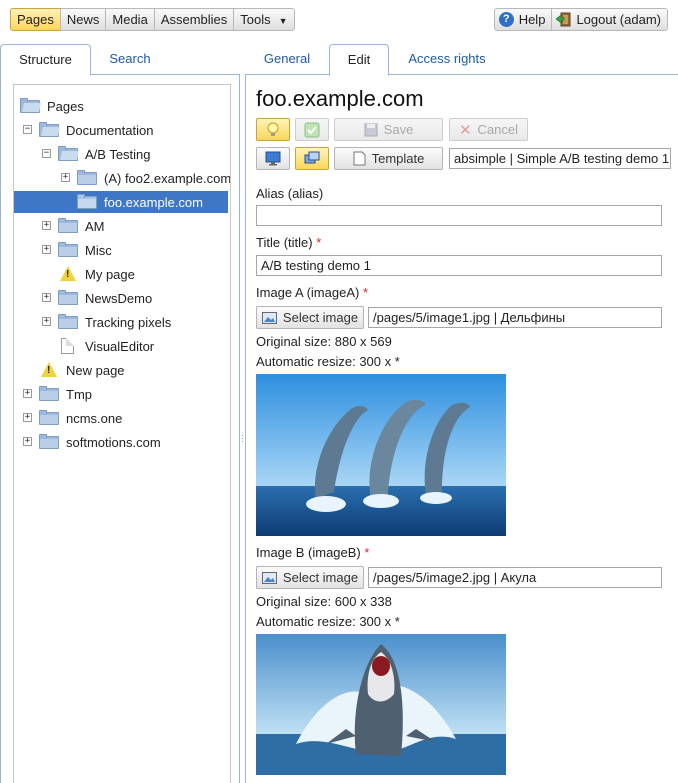 The width and height of the screenshot is (678, 783). I want to click on nav-news: News, so click(83, 19).